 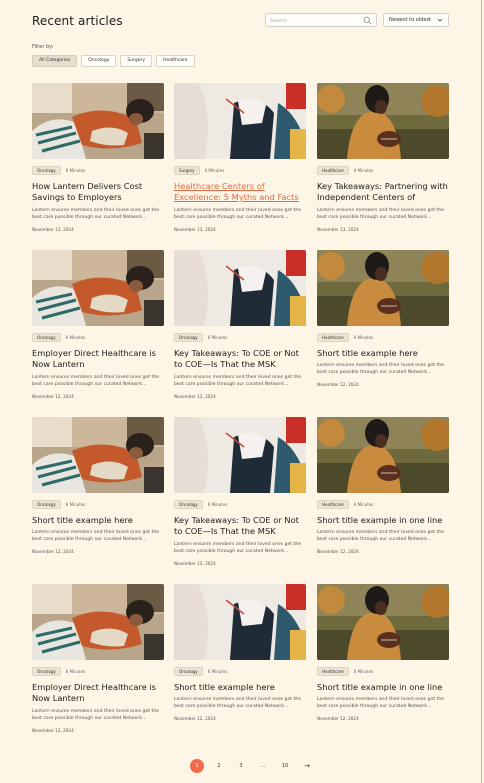 What do you see at coordinates (314, 20) in the screenshot?
I see `search-input` at bounding box center [314, 20].